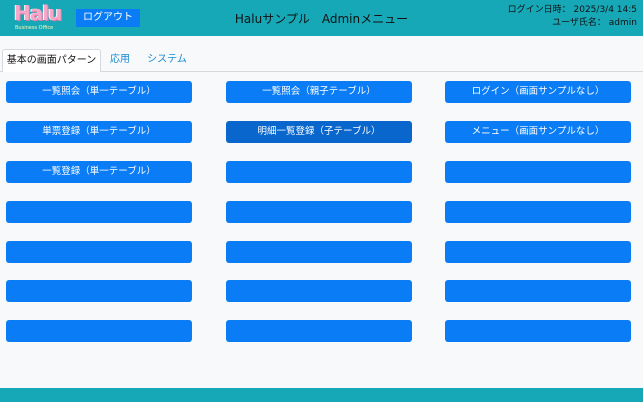 This screenshot has height=402, width=643. Describe the element at coordinates (99, 172) in the screenshot. I see `menu-button: 一覧登録（単一テーブル）` at that location.